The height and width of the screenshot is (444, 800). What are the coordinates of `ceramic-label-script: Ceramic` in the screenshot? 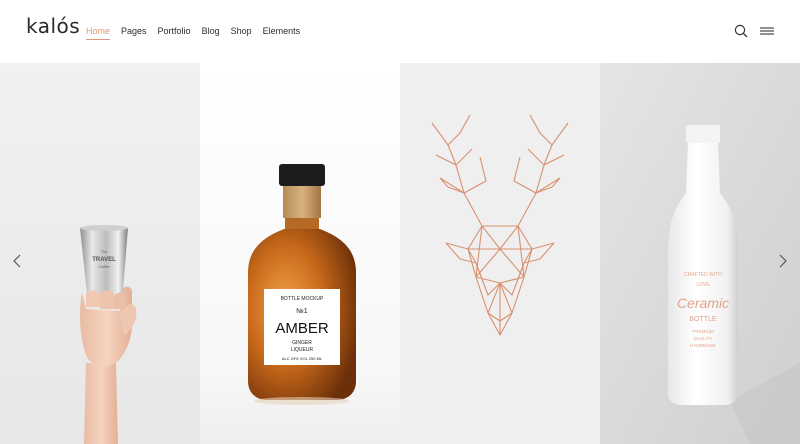 It's located at (703, 303).